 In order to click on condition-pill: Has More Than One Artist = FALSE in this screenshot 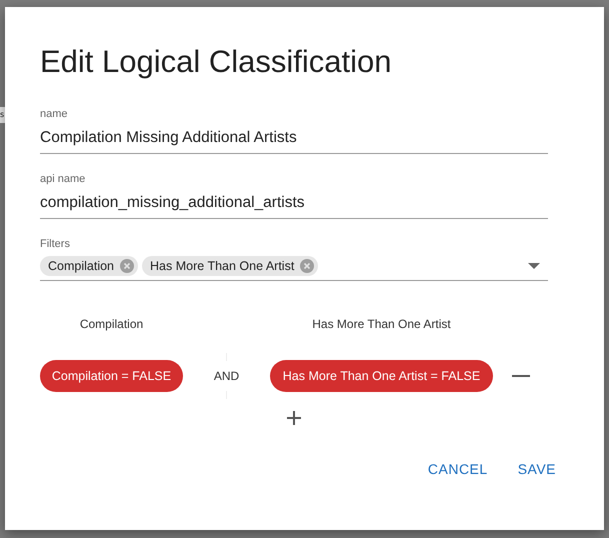, I will do `click(381, 376)`.